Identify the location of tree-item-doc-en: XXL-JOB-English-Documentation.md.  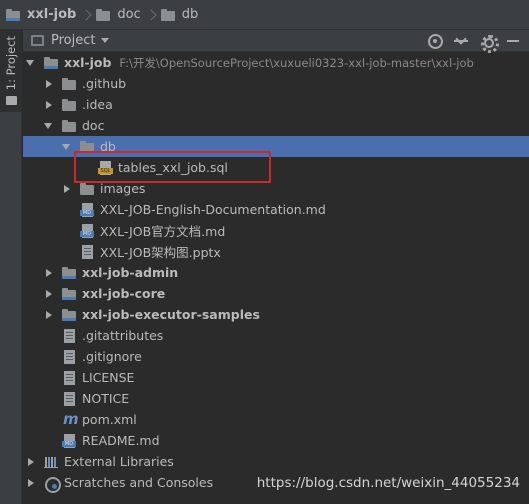
(276, 209).